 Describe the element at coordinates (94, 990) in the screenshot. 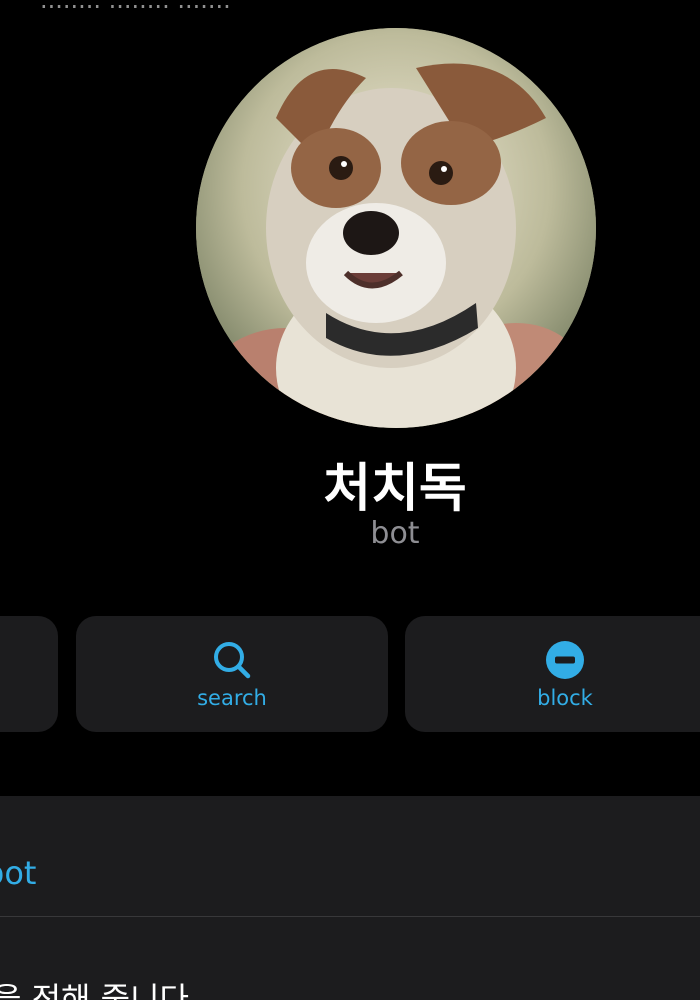

I see `description-text: 을 전해 줍니다` at that location.